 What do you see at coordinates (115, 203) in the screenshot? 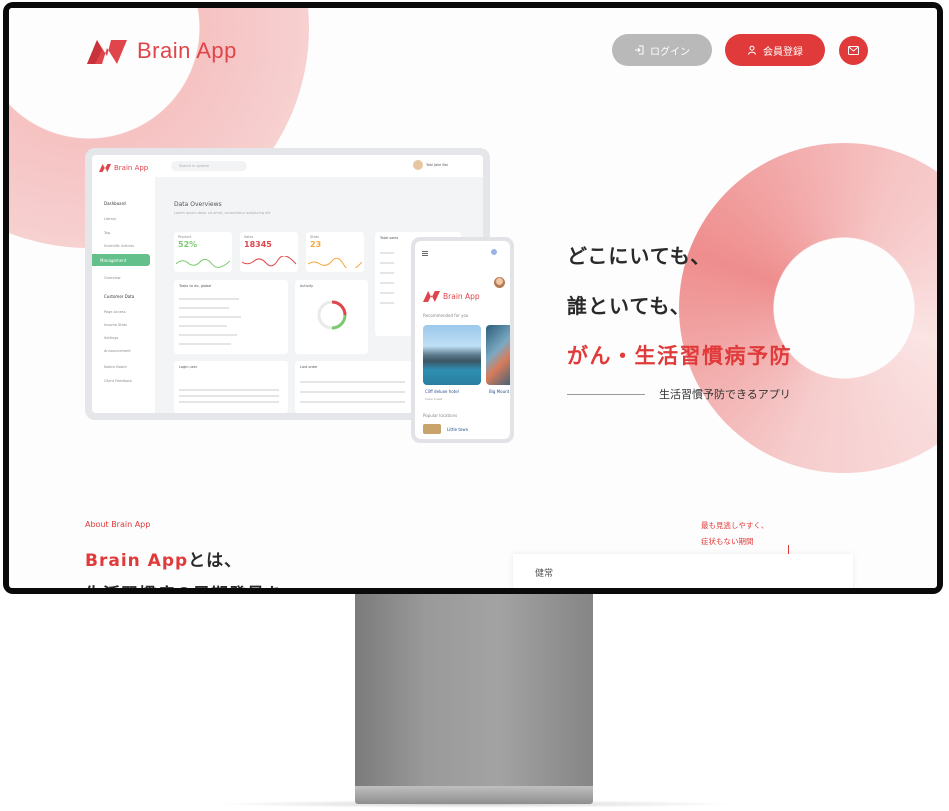
I see `sidebar-section-dashboard: Dashboard` at bounding box center [115, 203].